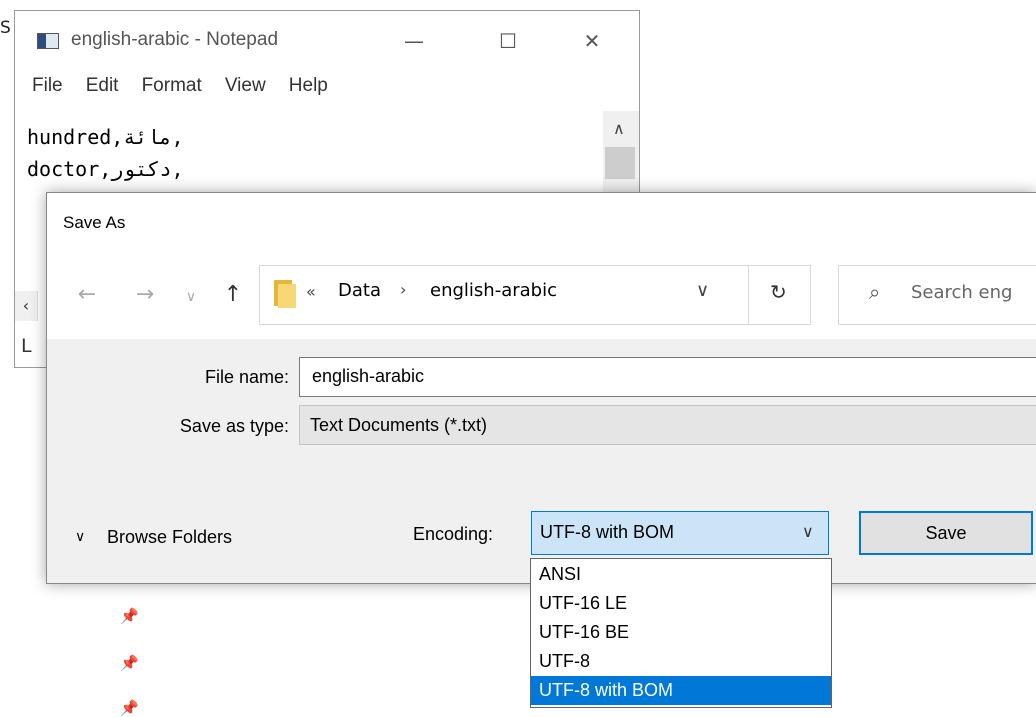  I want to click on save-as-type-value: Text Documents (*.txt), so click(399, 425).